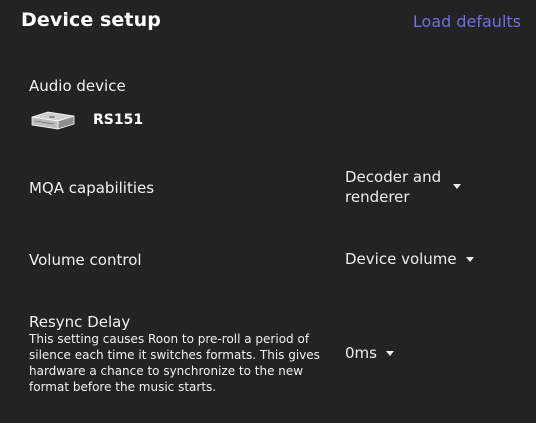 This screenshot has width=536, height=423. I want to click on mqa-value-line2: renderer, so click(377, 197).